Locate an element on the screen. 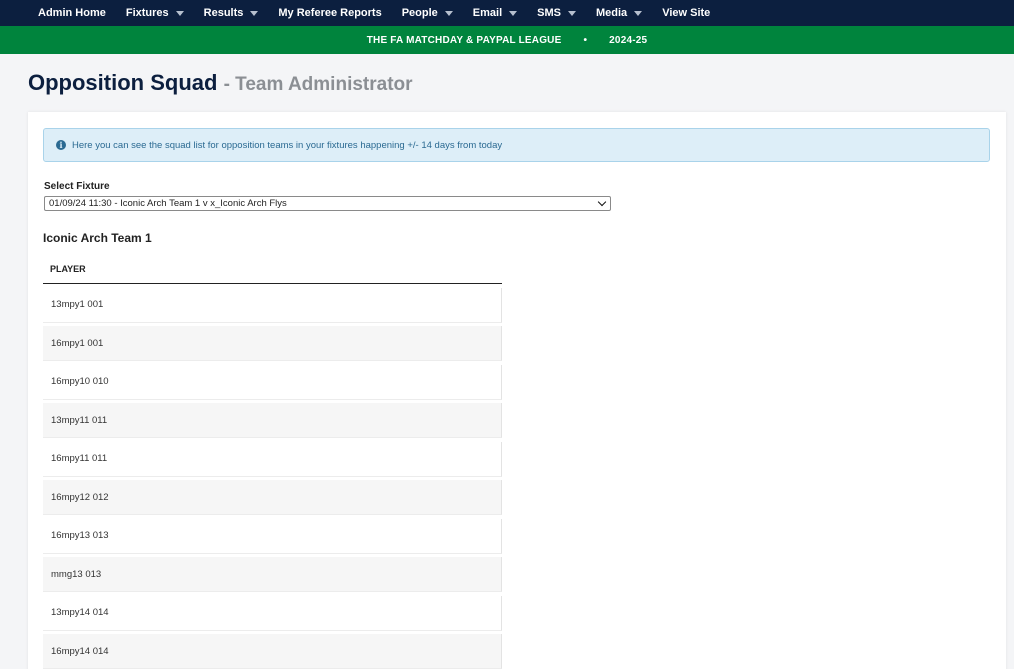  player-name: 16mpy11 011 is located at coordinates (79, 458).